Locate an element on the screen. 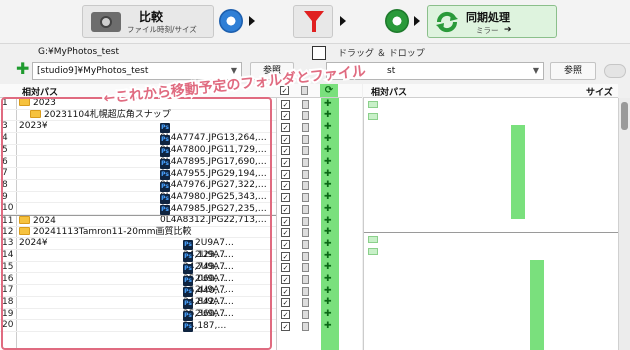  swap-icon is located at coordinates (319, 53).